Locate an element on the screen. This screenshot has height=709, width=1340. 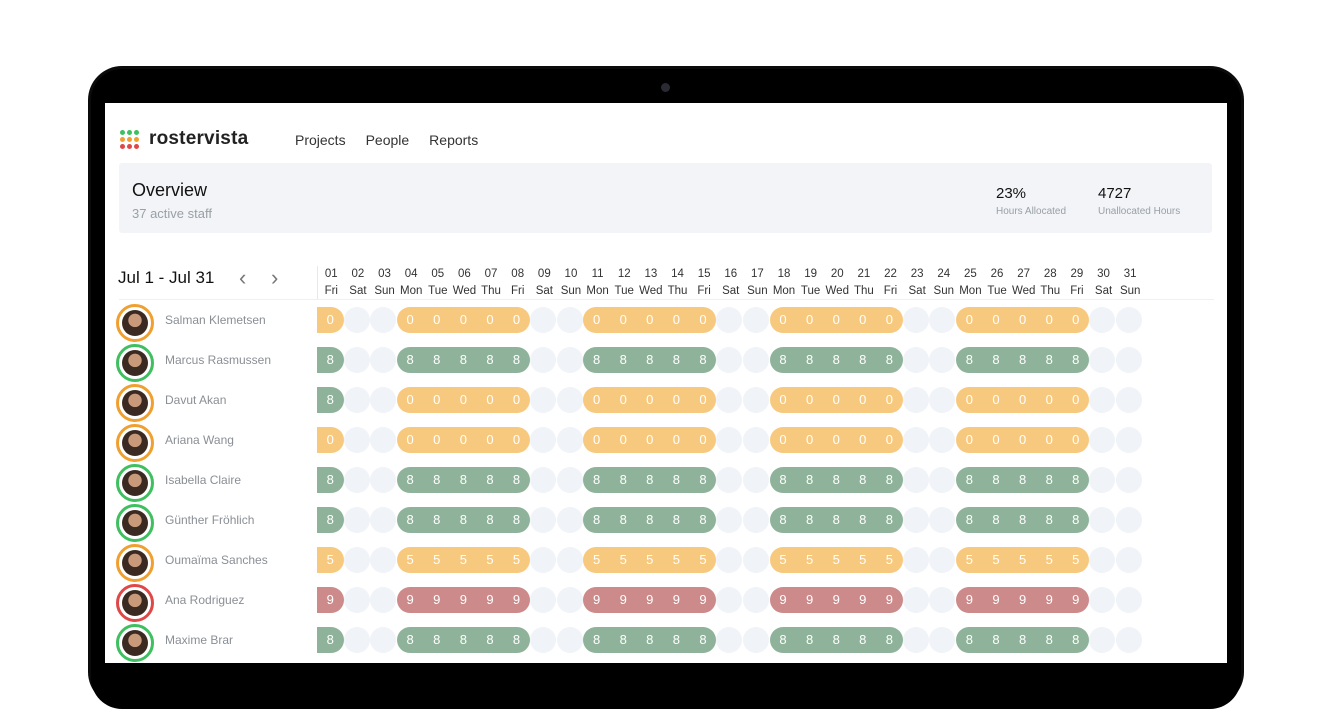
staff-name: Oumaïma Sanches is located at coordinates (216, 560).